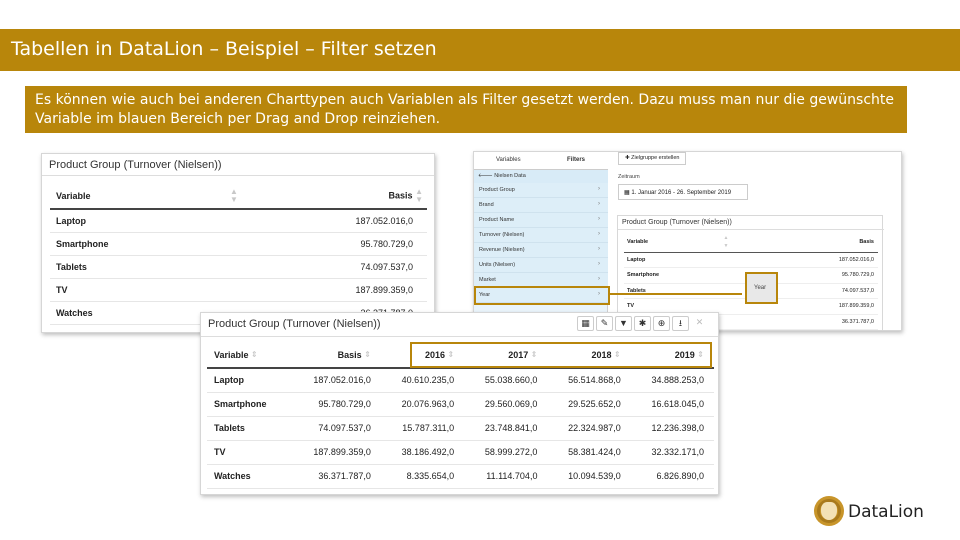 The height and width of the screenshot is (540, 960). What do you see at coordinates (541, 205) in the screenshot?
I see `variable-item: Brand ›` at bounding box center [541, 205].